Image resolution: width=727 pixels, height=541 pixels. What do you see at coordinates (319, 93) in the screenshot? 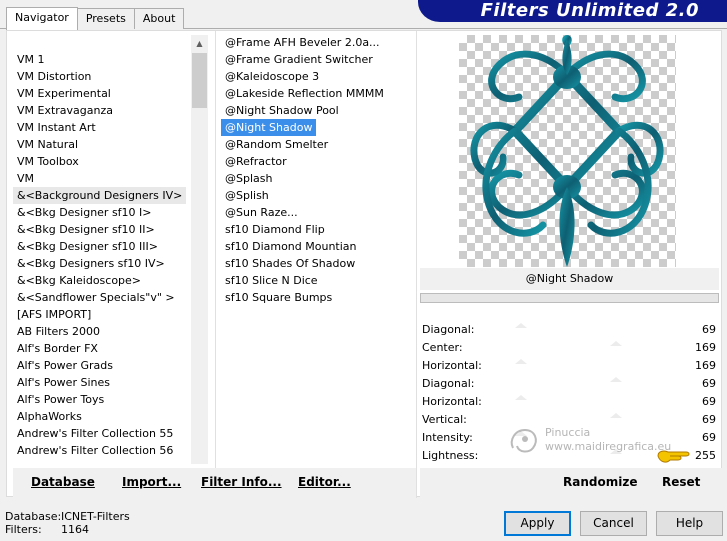
I see `filter-item: @Lakeside Reflection MMMM` at bounding box center [319, 93].